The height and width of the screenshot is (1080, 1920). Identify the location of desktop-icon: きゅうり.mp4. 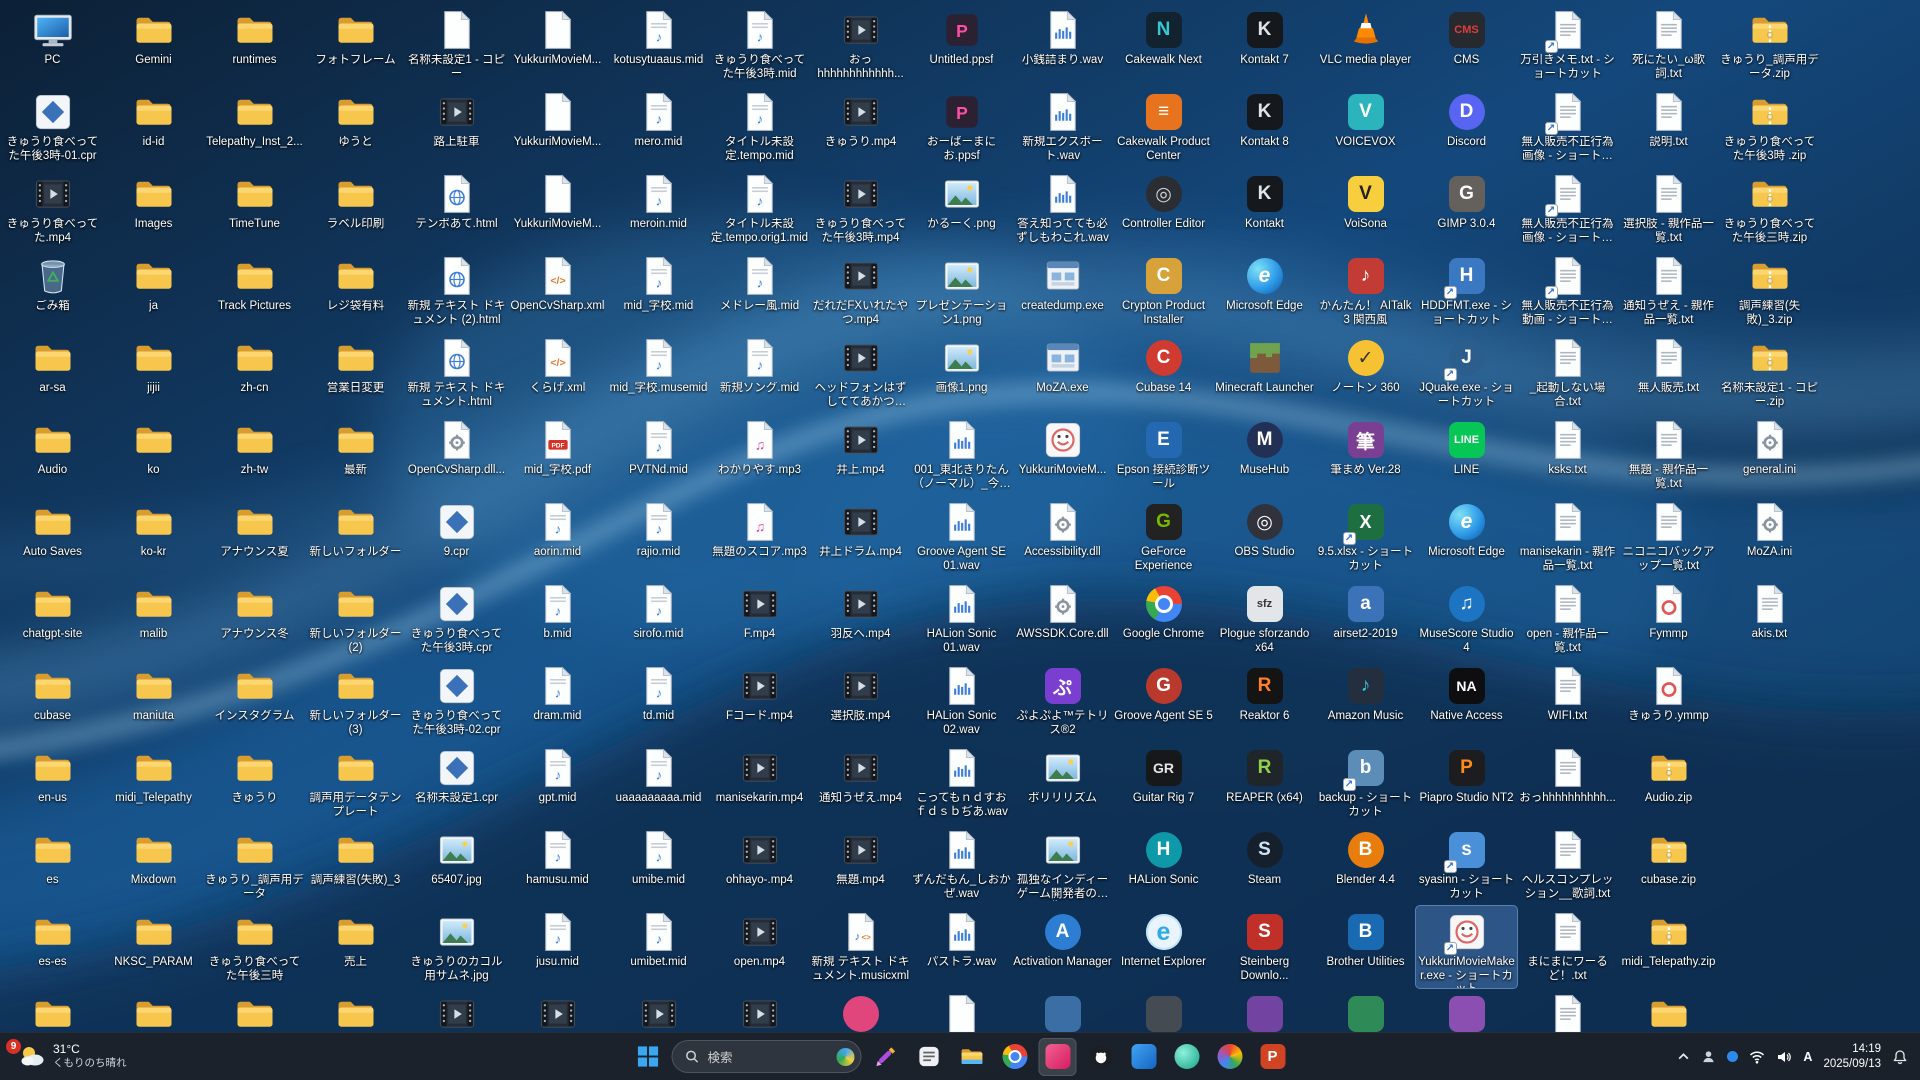
(860, 127).